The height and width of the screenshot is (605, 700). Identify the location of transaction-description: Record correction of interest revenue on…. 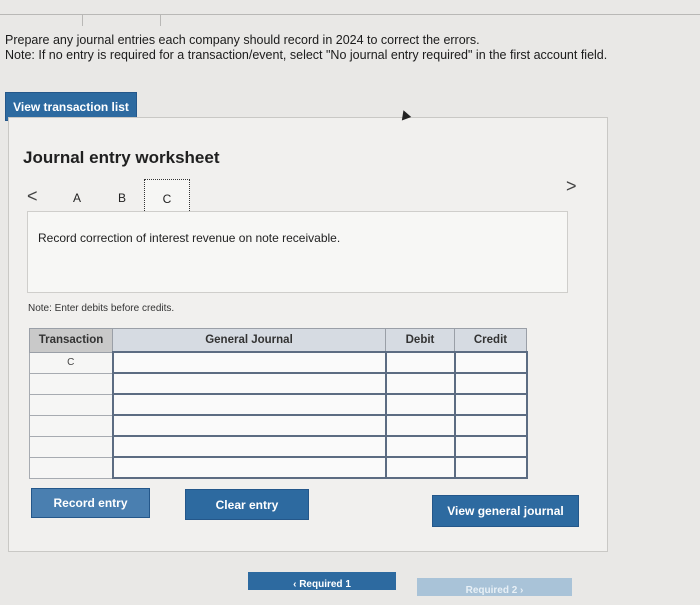
(189, 238).